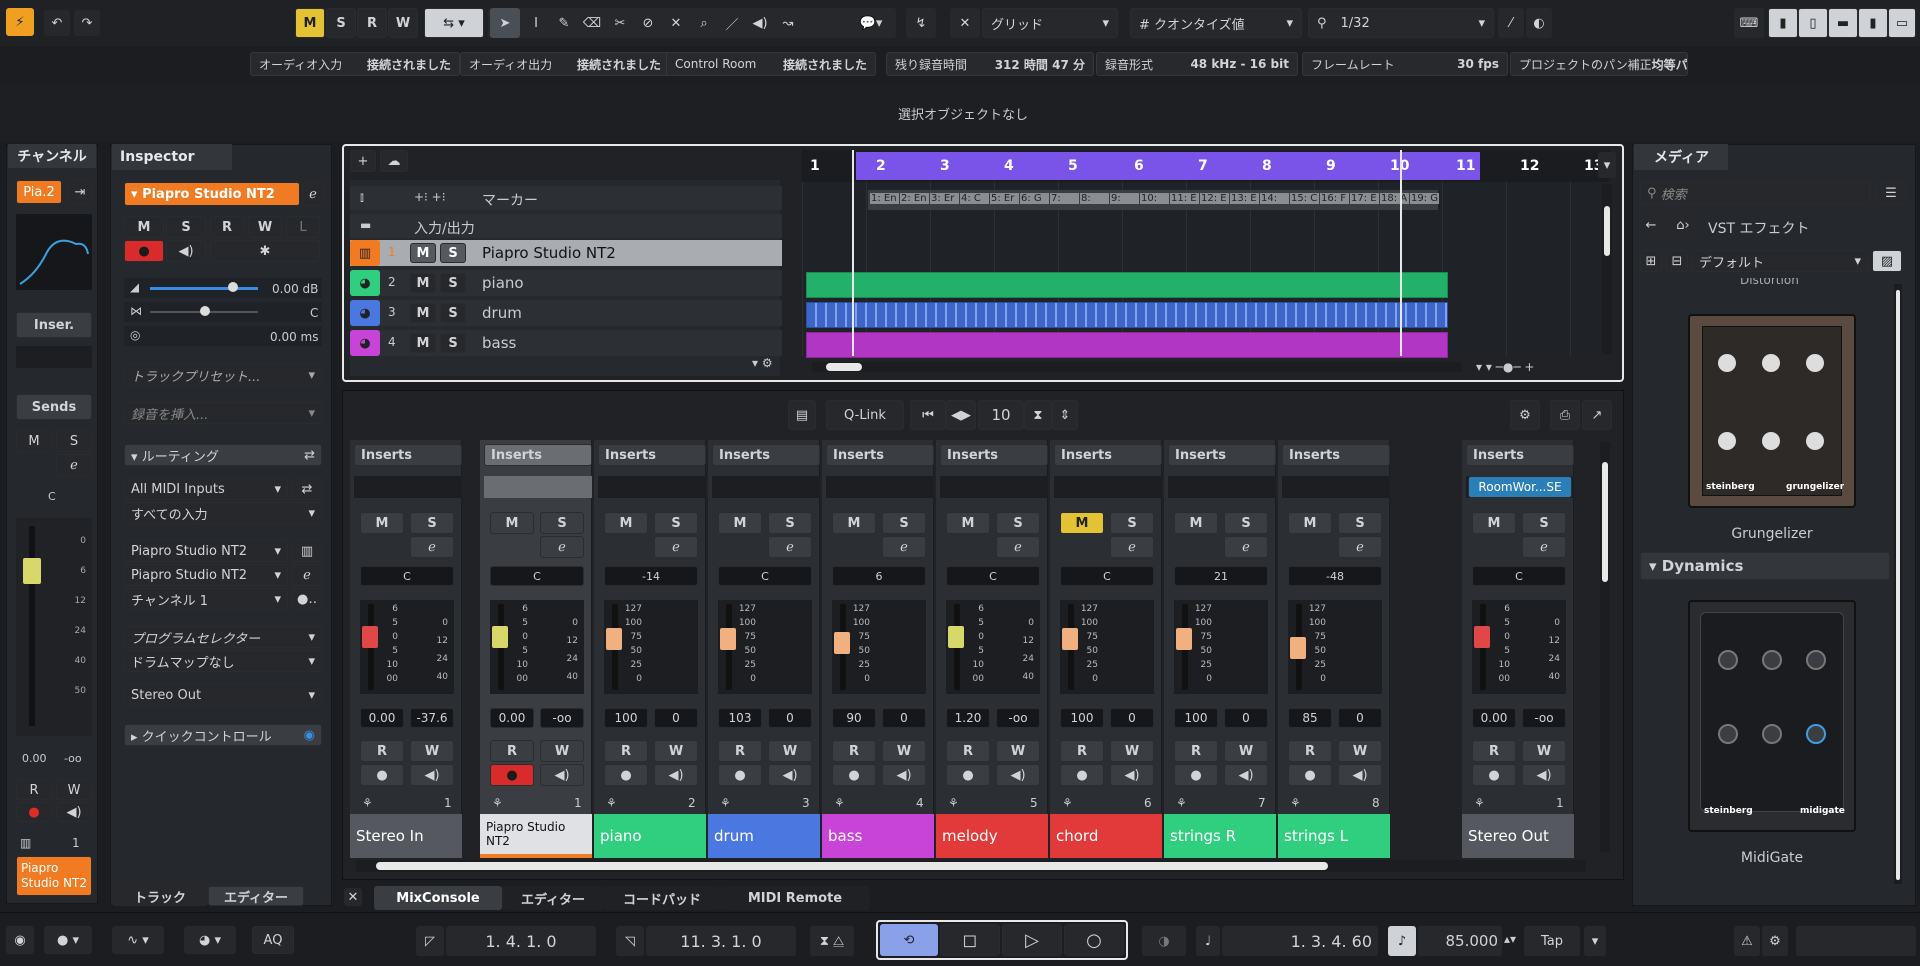 The width and height of the screenshot is (1920, 966). Describe the element at coordinates (732, 23) in the screenshot. I see `line-tool-icon: ／` at that location.